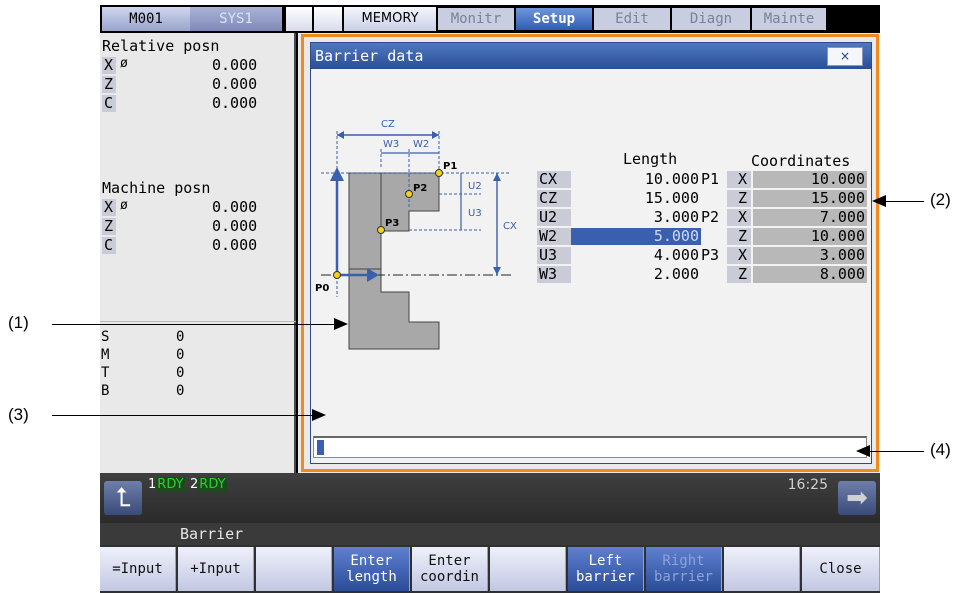 The image size is (965, 593). I want to click on softkey-enter-length: Enter length, so click(372, 569).